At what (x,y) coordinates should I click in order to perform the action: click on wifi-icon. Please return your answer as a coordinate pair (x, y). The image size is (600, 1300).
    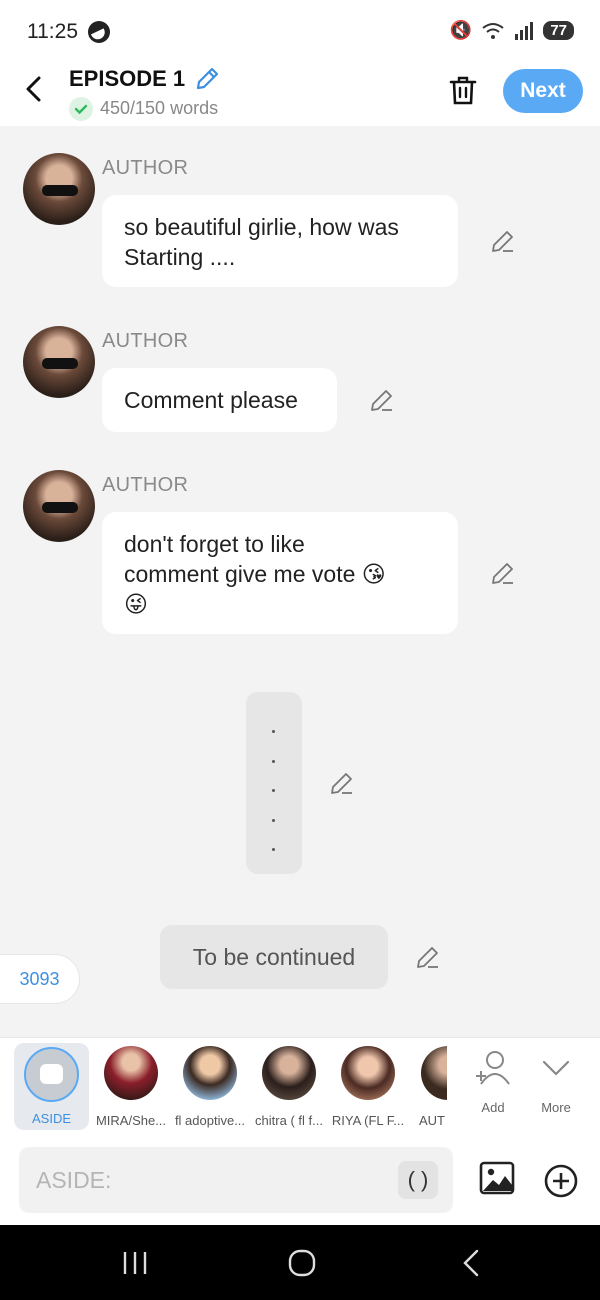
    Looking at the image, I should click on (493, 30).